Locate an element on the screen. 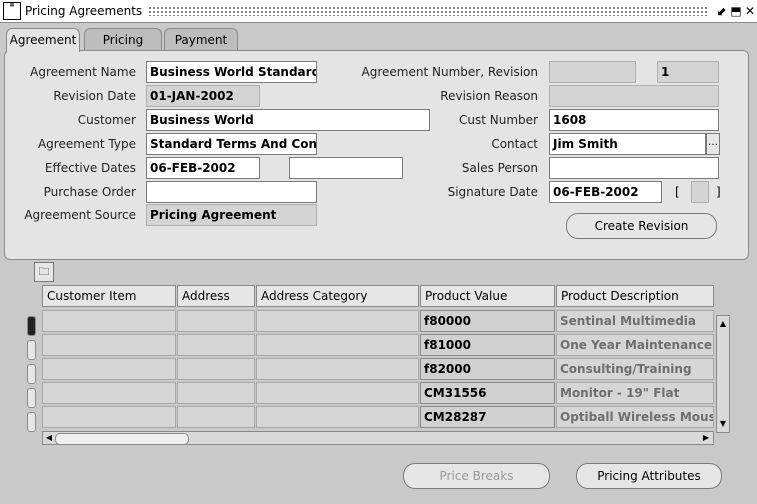 The height and width of the screenshot is (504, 757). signature-date-field: 06-FEB-2002 is located at coordinates (605, 192).